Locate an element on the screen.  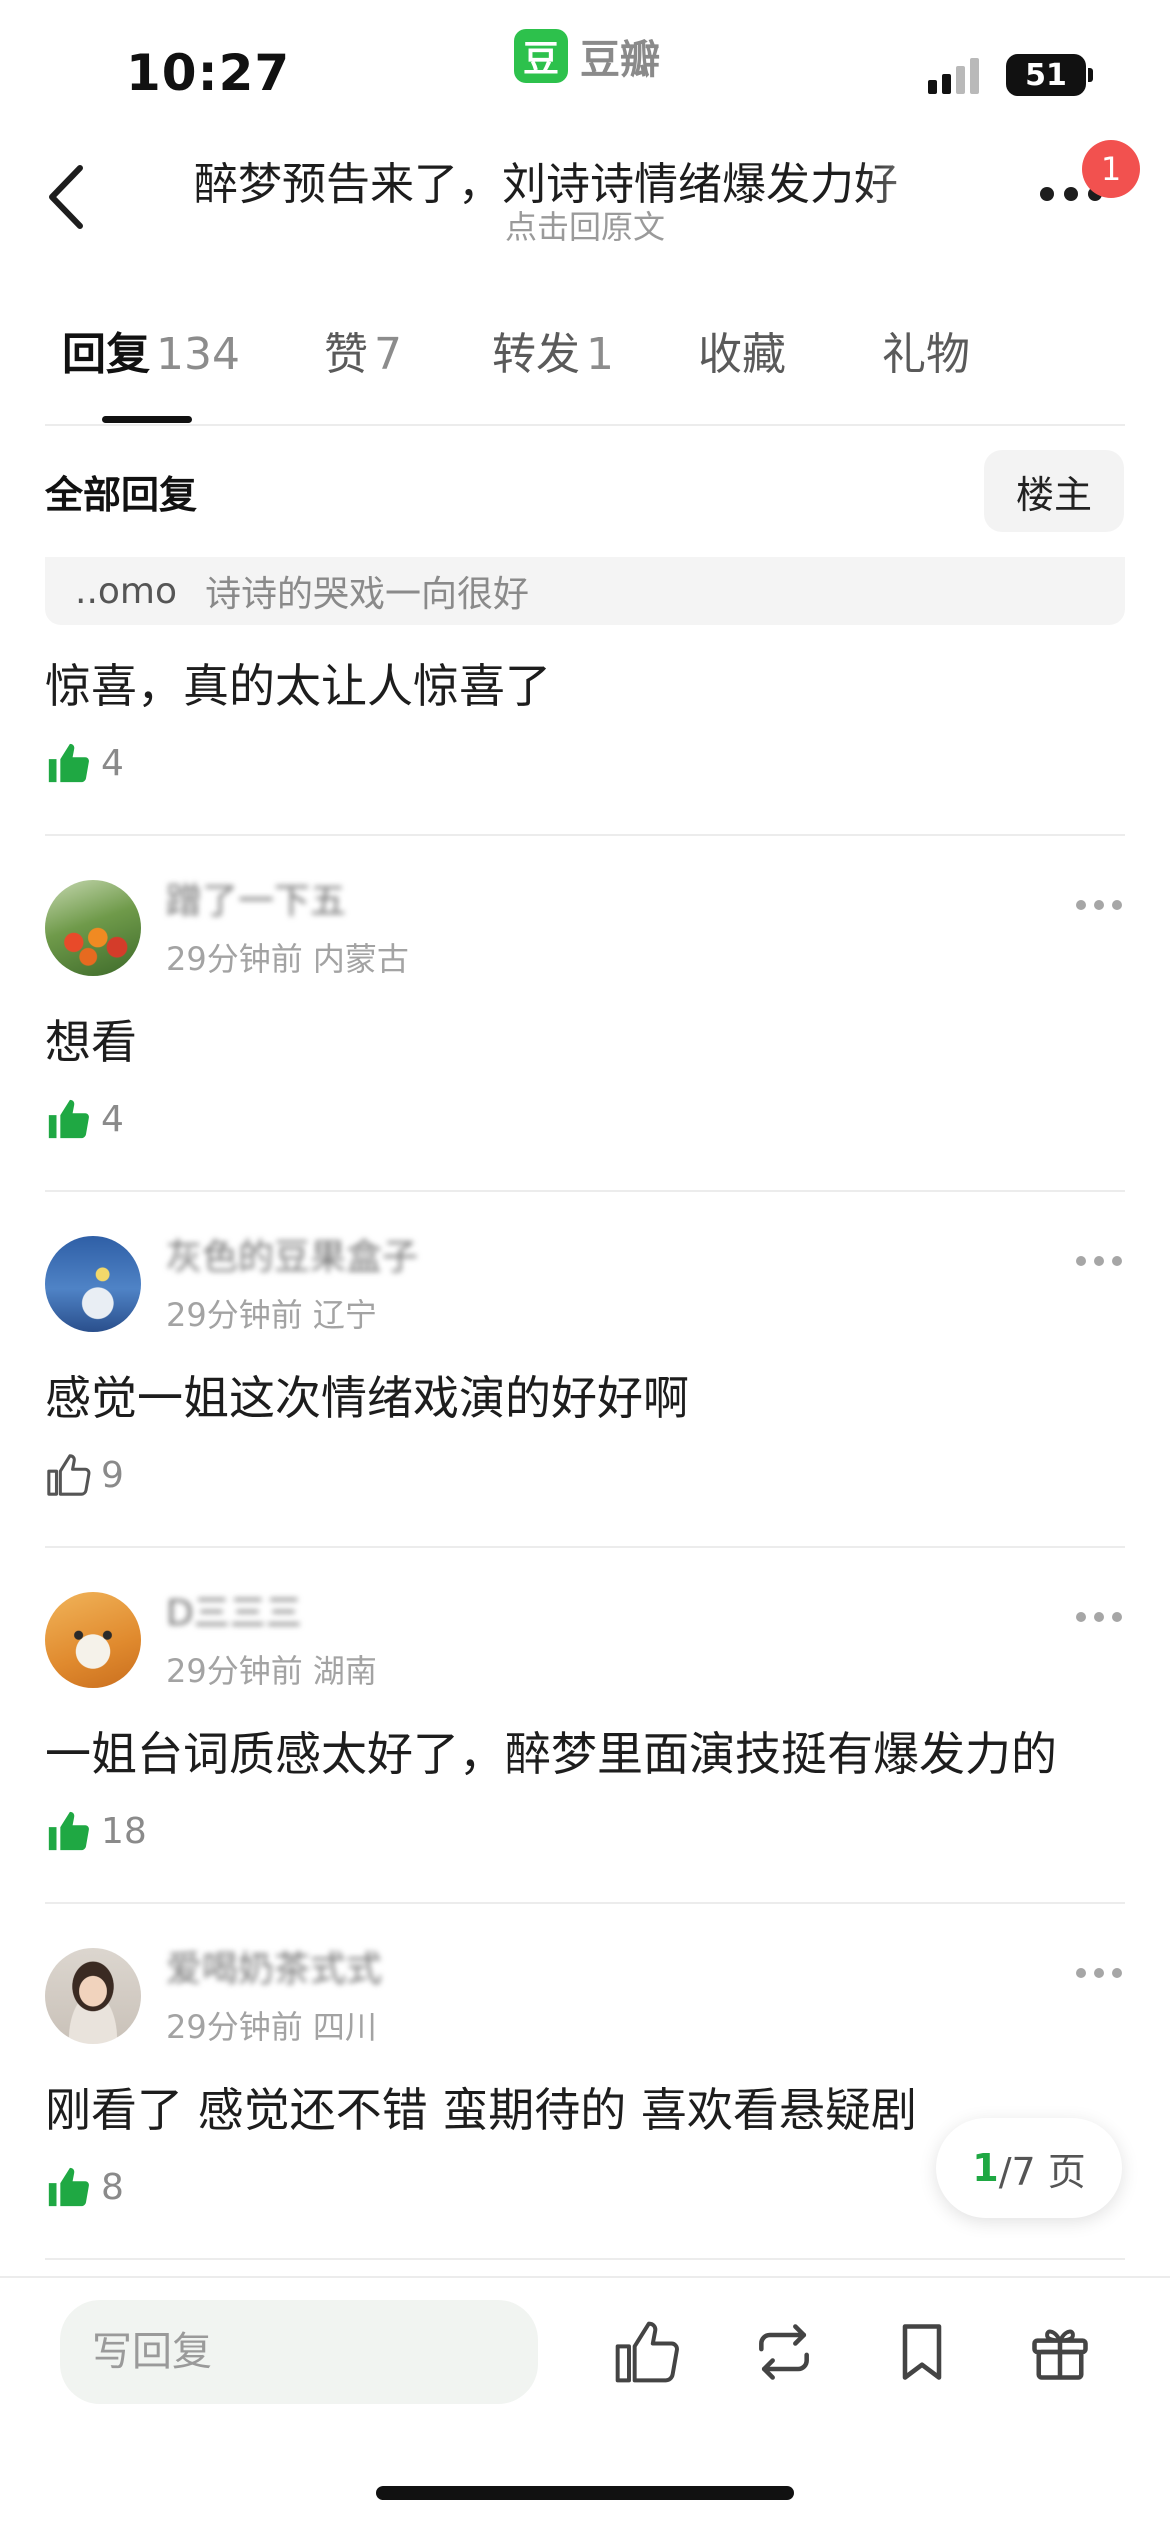
comment-text: 惊喜，真的太让人惊喜了 is located at coordinates (298, 686).